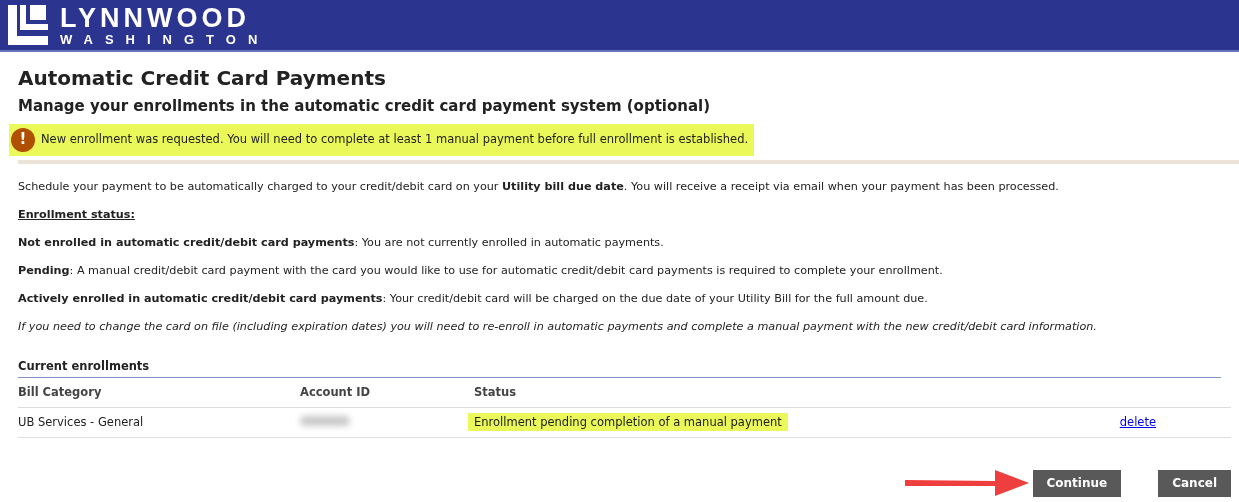  I want to click on column-header: Account ID, so click(387, 392).